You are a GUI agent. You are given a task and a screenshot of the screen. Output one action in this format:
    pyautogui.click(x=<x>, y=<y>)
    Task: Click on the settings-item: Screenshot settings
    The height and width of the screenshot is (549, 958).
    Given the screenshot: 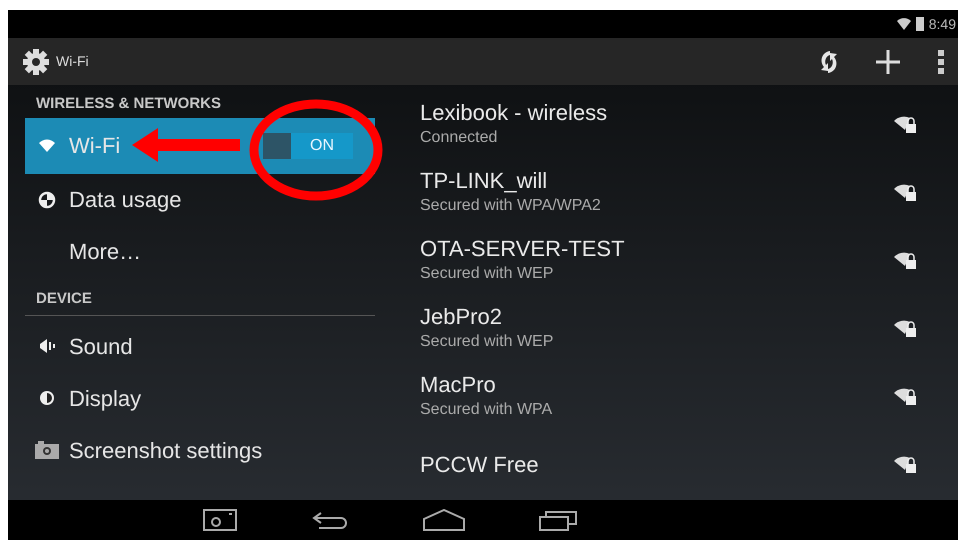 What is the action you would take?
    pyautogui.click(x=200, y=450)
    